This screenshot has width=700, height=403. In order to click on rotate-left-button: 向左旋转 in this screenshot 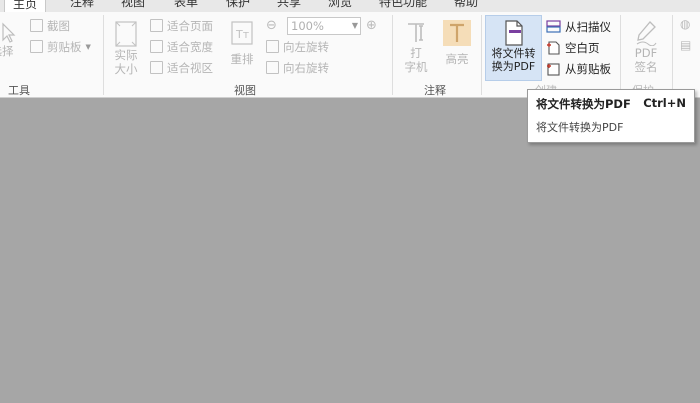, I will do `click(297, 46)`.